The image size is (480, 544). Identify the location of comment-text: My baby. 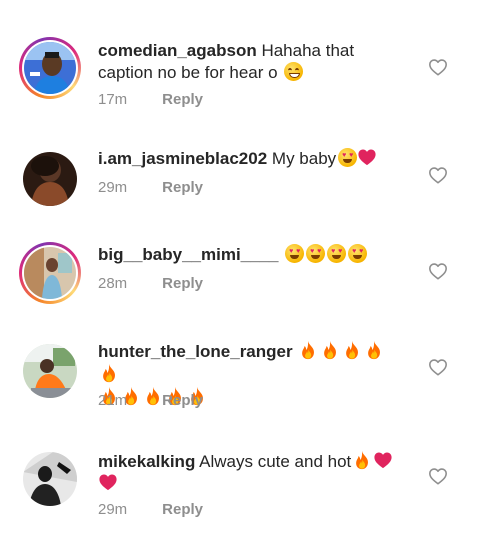
(304, 158).